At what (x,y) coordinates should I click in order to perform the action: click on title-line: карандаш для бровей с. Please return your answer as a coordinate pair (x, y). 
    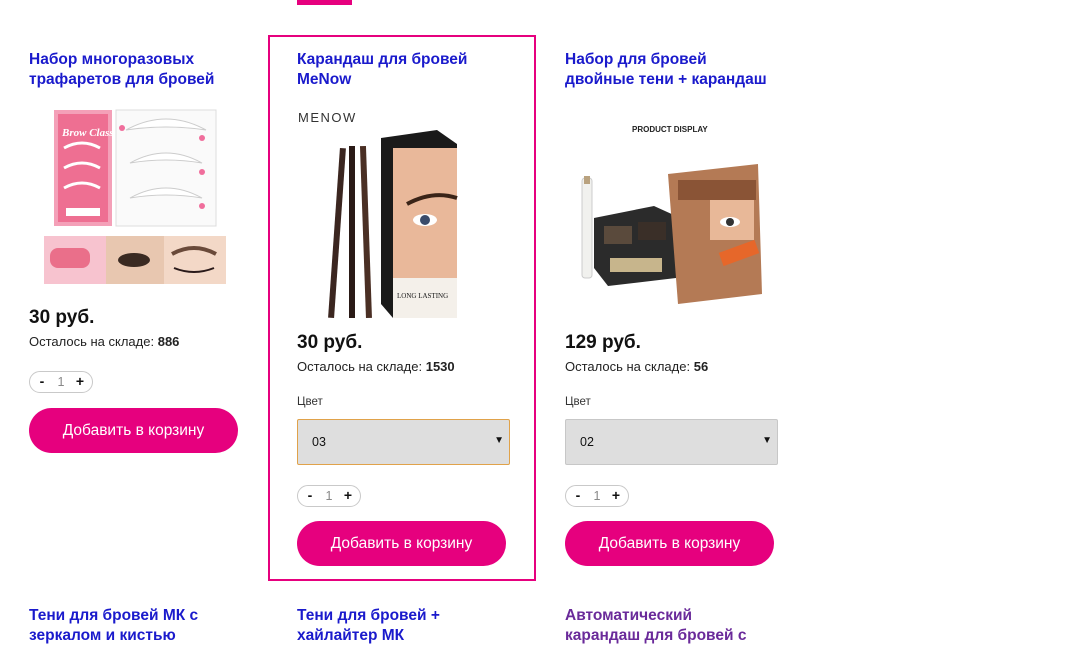
    Looking at the image, I should click on (656, 635).